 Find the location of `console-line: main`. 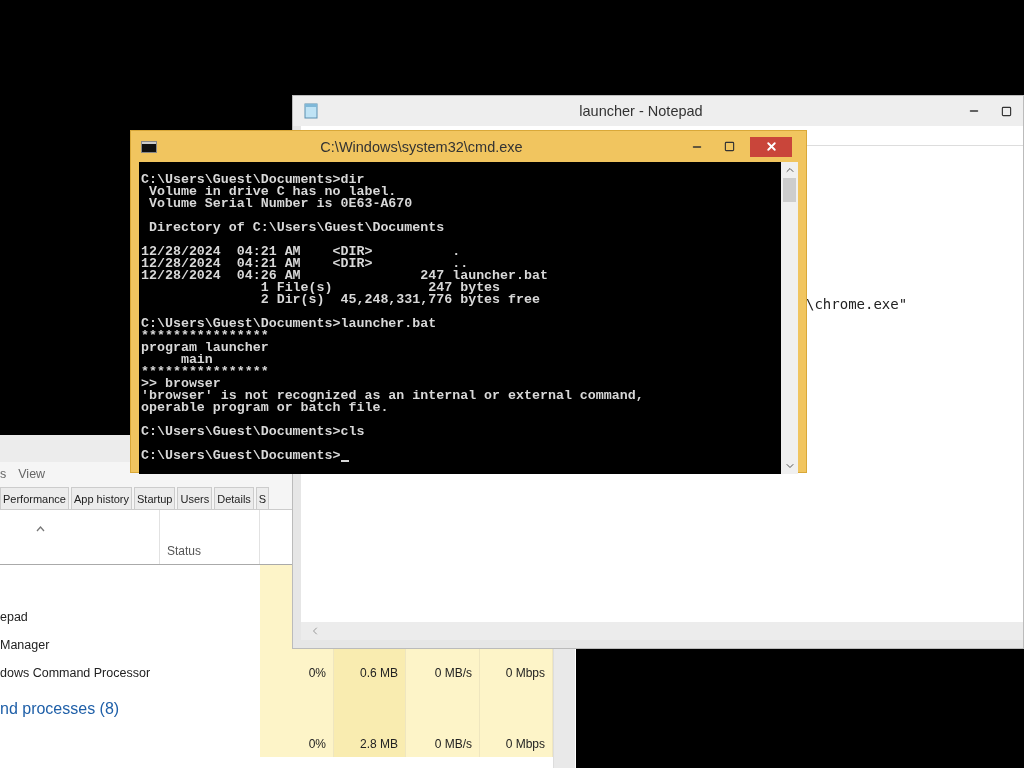

console-line: main is located at coordinates (196, 360).